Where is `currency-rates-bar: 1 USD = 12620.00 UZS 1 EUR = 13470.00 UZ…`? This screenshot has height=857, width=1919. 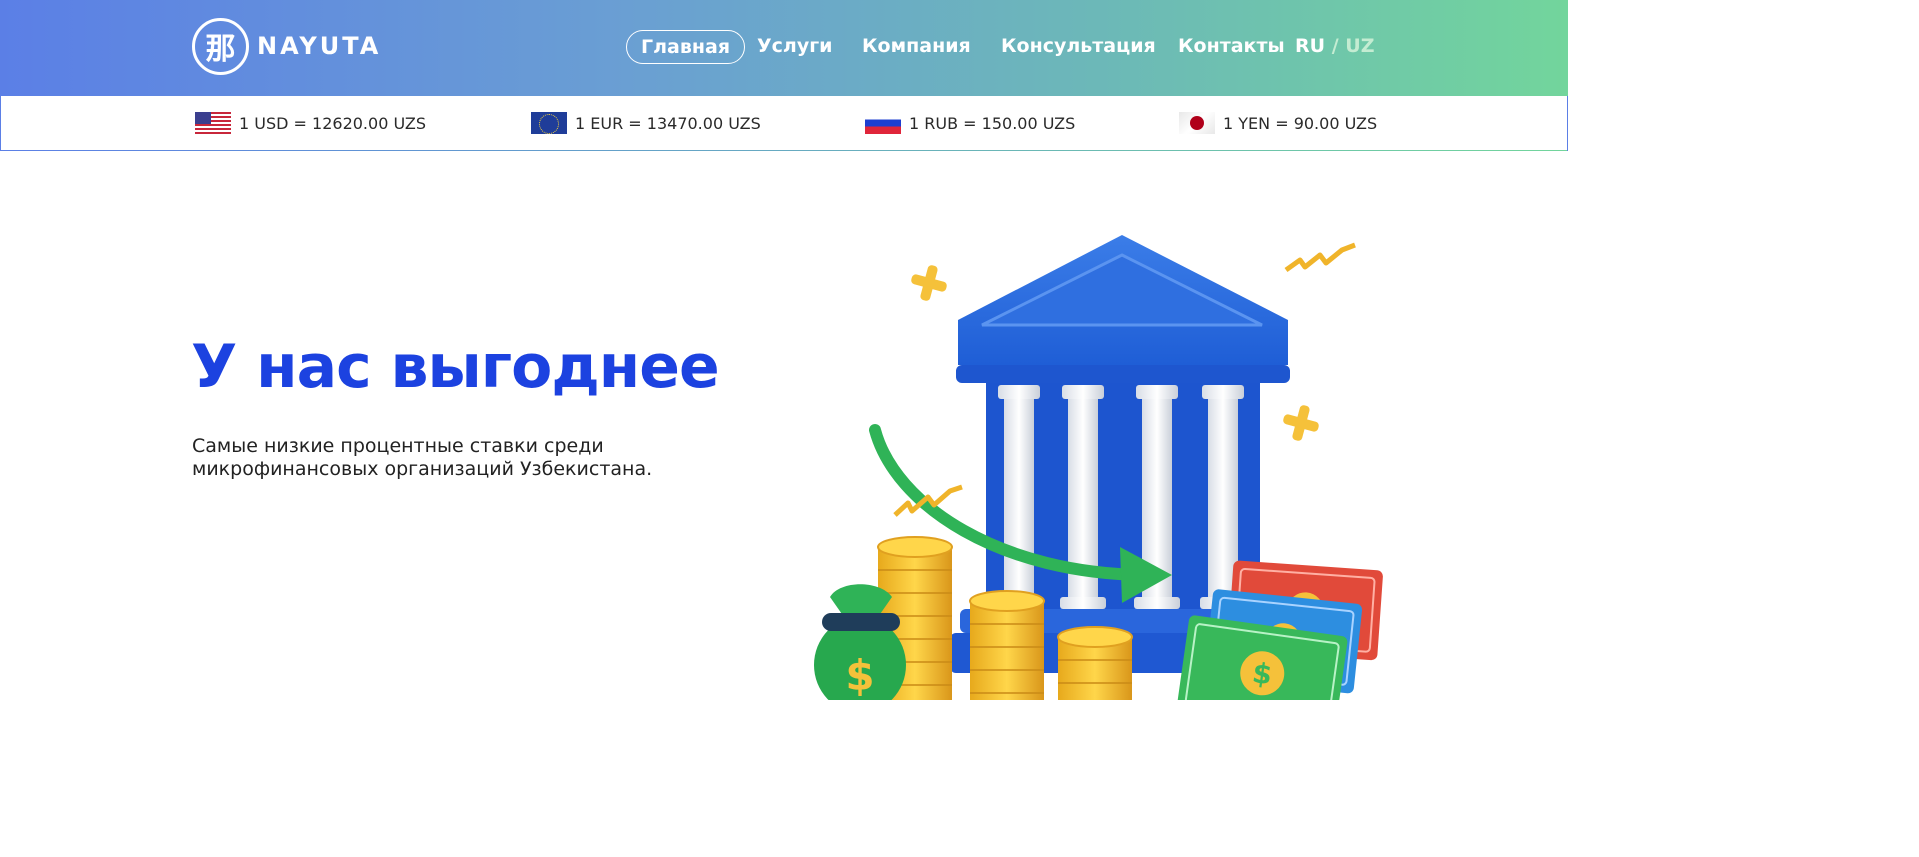 currency-rates-bar: 1 USD = 12620.00 UZS 1 EUR = 13470.00 UZ… is located at coordinates (784, 123).